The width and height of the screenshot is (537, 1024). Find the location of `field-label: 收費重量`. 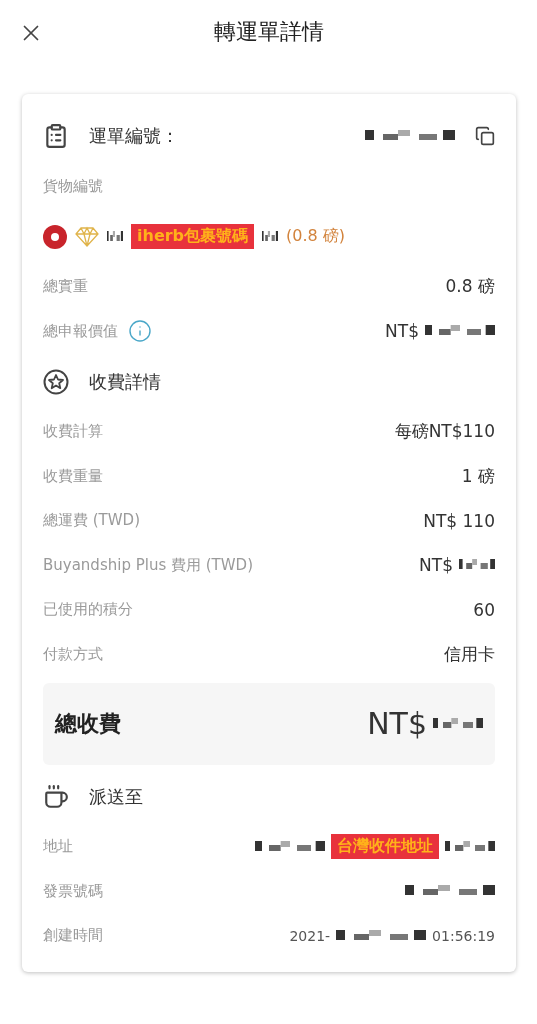

field-label: 收費重量 is located at coordinates (73, 476).